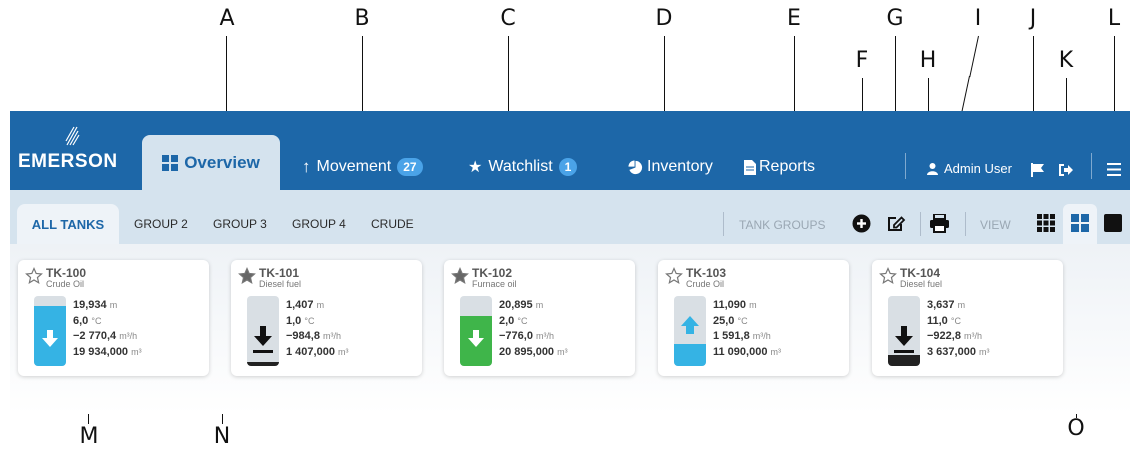 Image resolution: width=1134 pixels, height=456 pixels. Describe the element at coordinates (533, 351) in the screenshot. I see `volume-value: 20 895,000 m³` at that location.